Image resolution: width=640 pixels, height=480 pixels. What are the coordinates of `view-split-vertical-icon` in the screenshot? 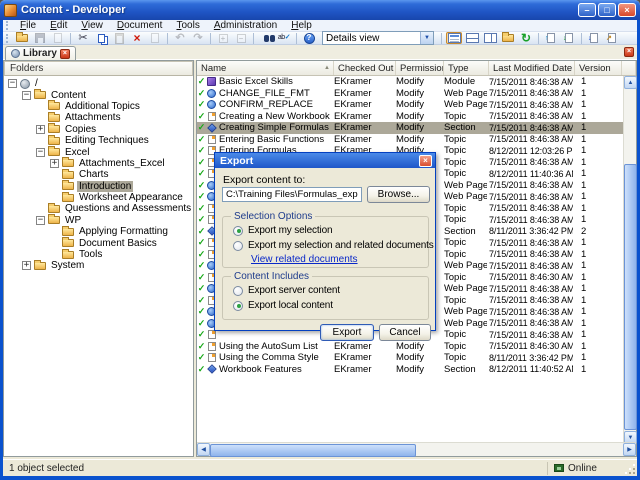 It's located at (490, 38).